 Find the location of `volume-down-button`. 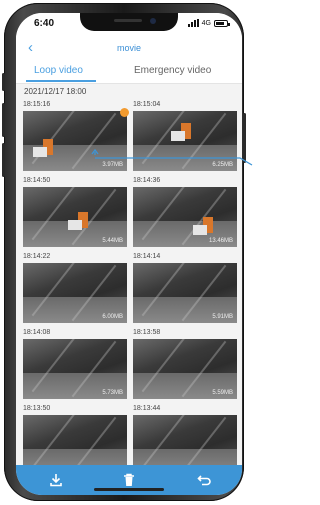

volume-down-button is located at coordinates (3, 160).